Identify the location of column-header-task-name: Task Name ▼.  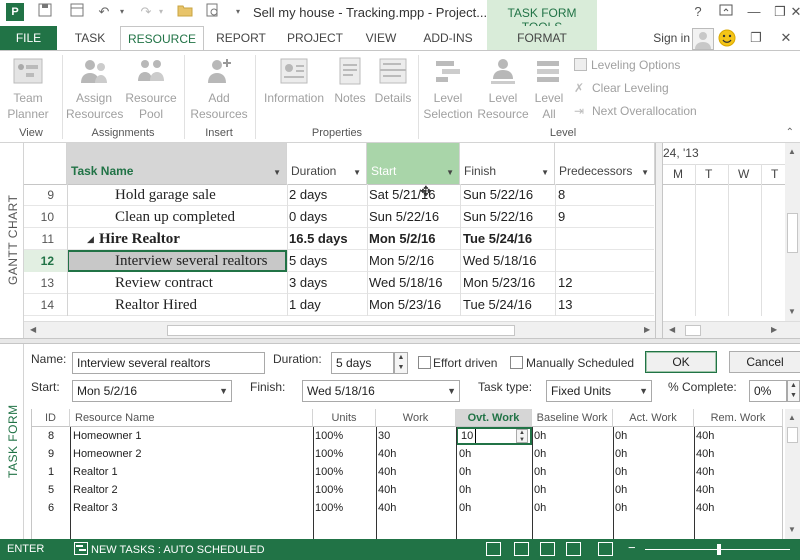
(177, 164).